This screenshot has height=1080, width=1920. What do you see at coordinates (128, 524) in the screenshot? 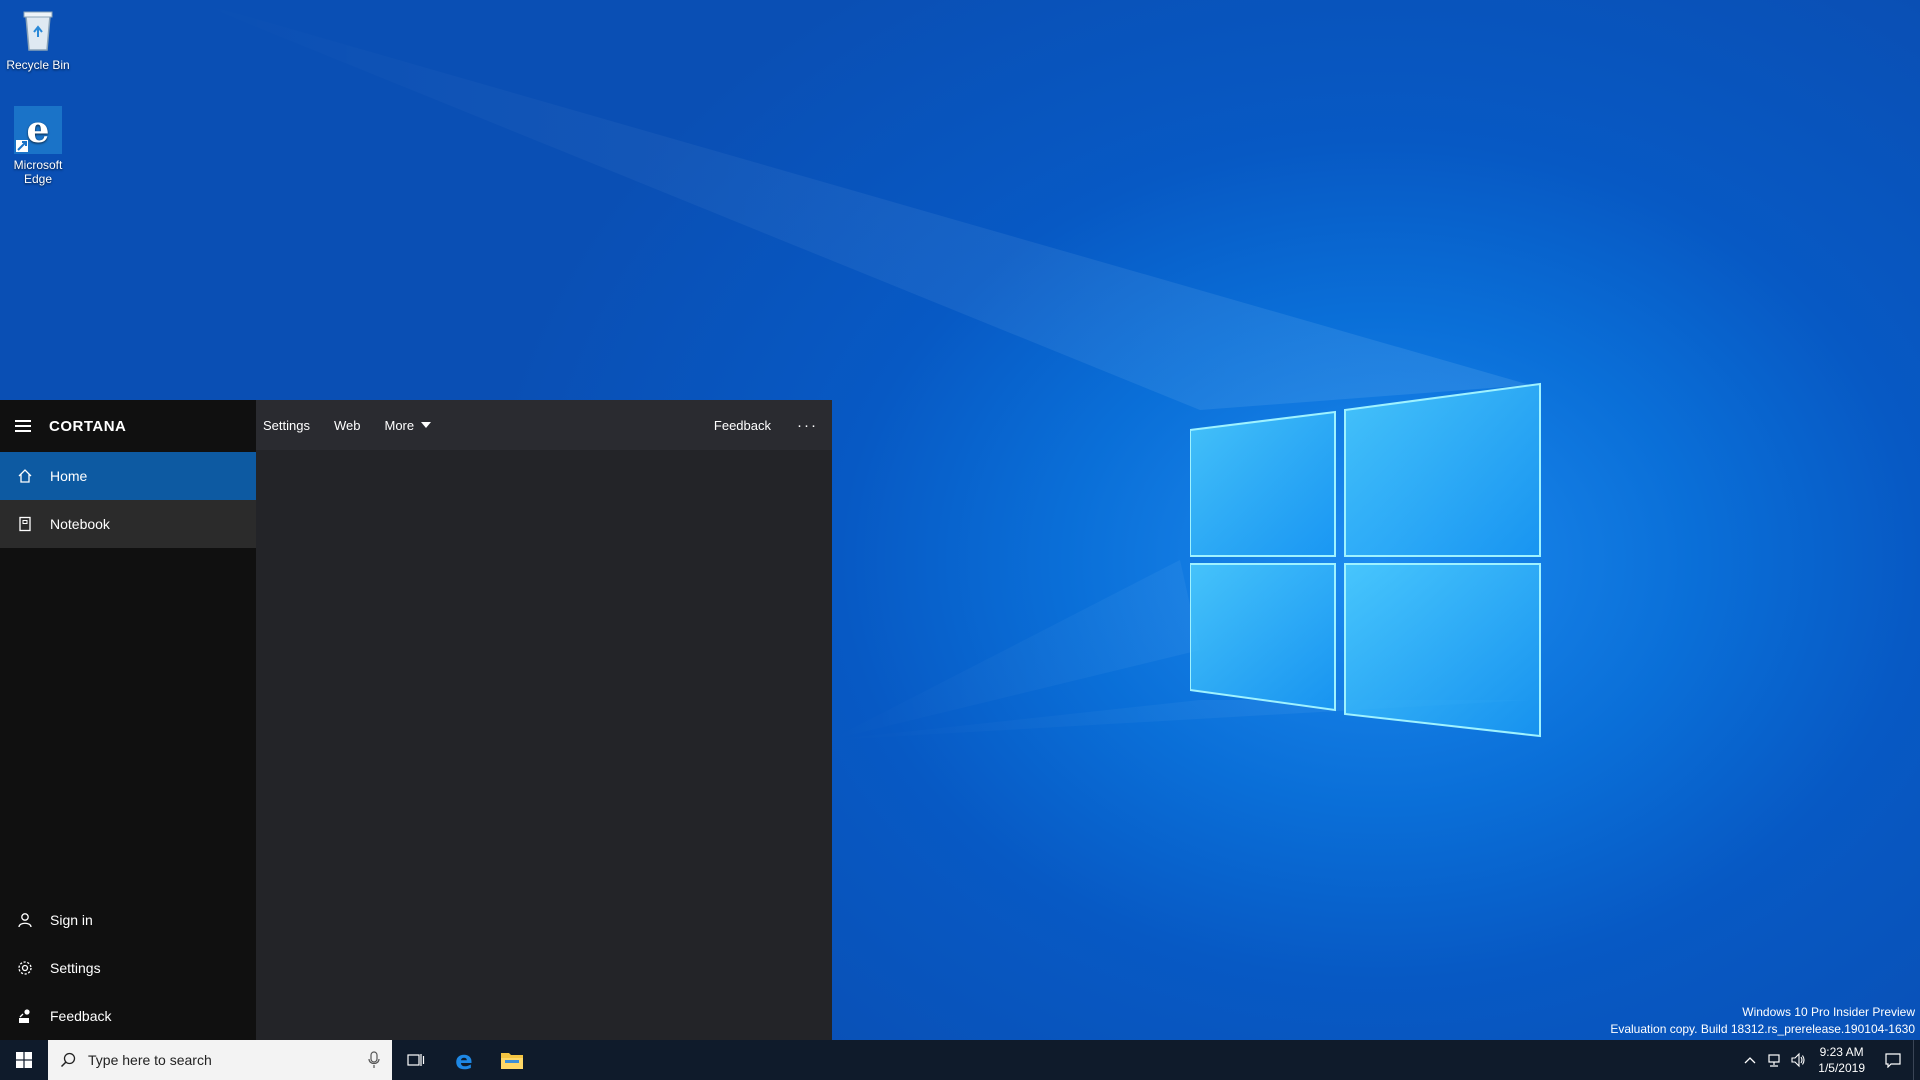
I see `sidebar-item-notebook: Notebook` at bounding box center [128, 524].